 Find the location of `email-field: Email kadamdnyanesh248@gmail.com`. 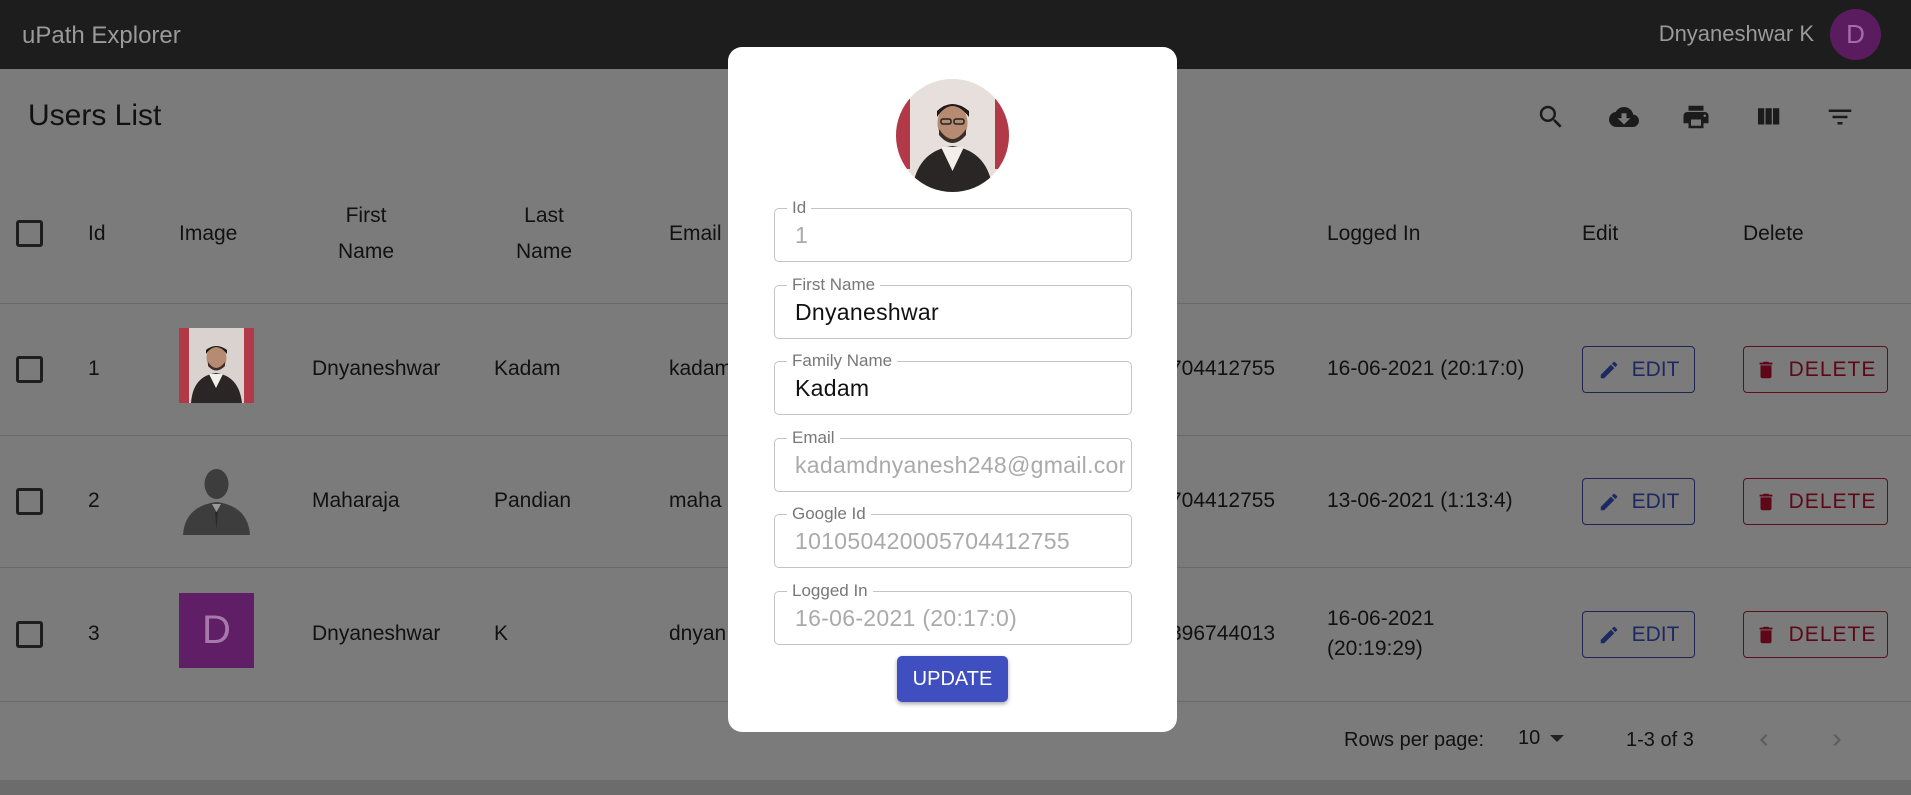

email-field: Email kadamdnyanesh248@gmail.com is located at coordinates (953, 460).